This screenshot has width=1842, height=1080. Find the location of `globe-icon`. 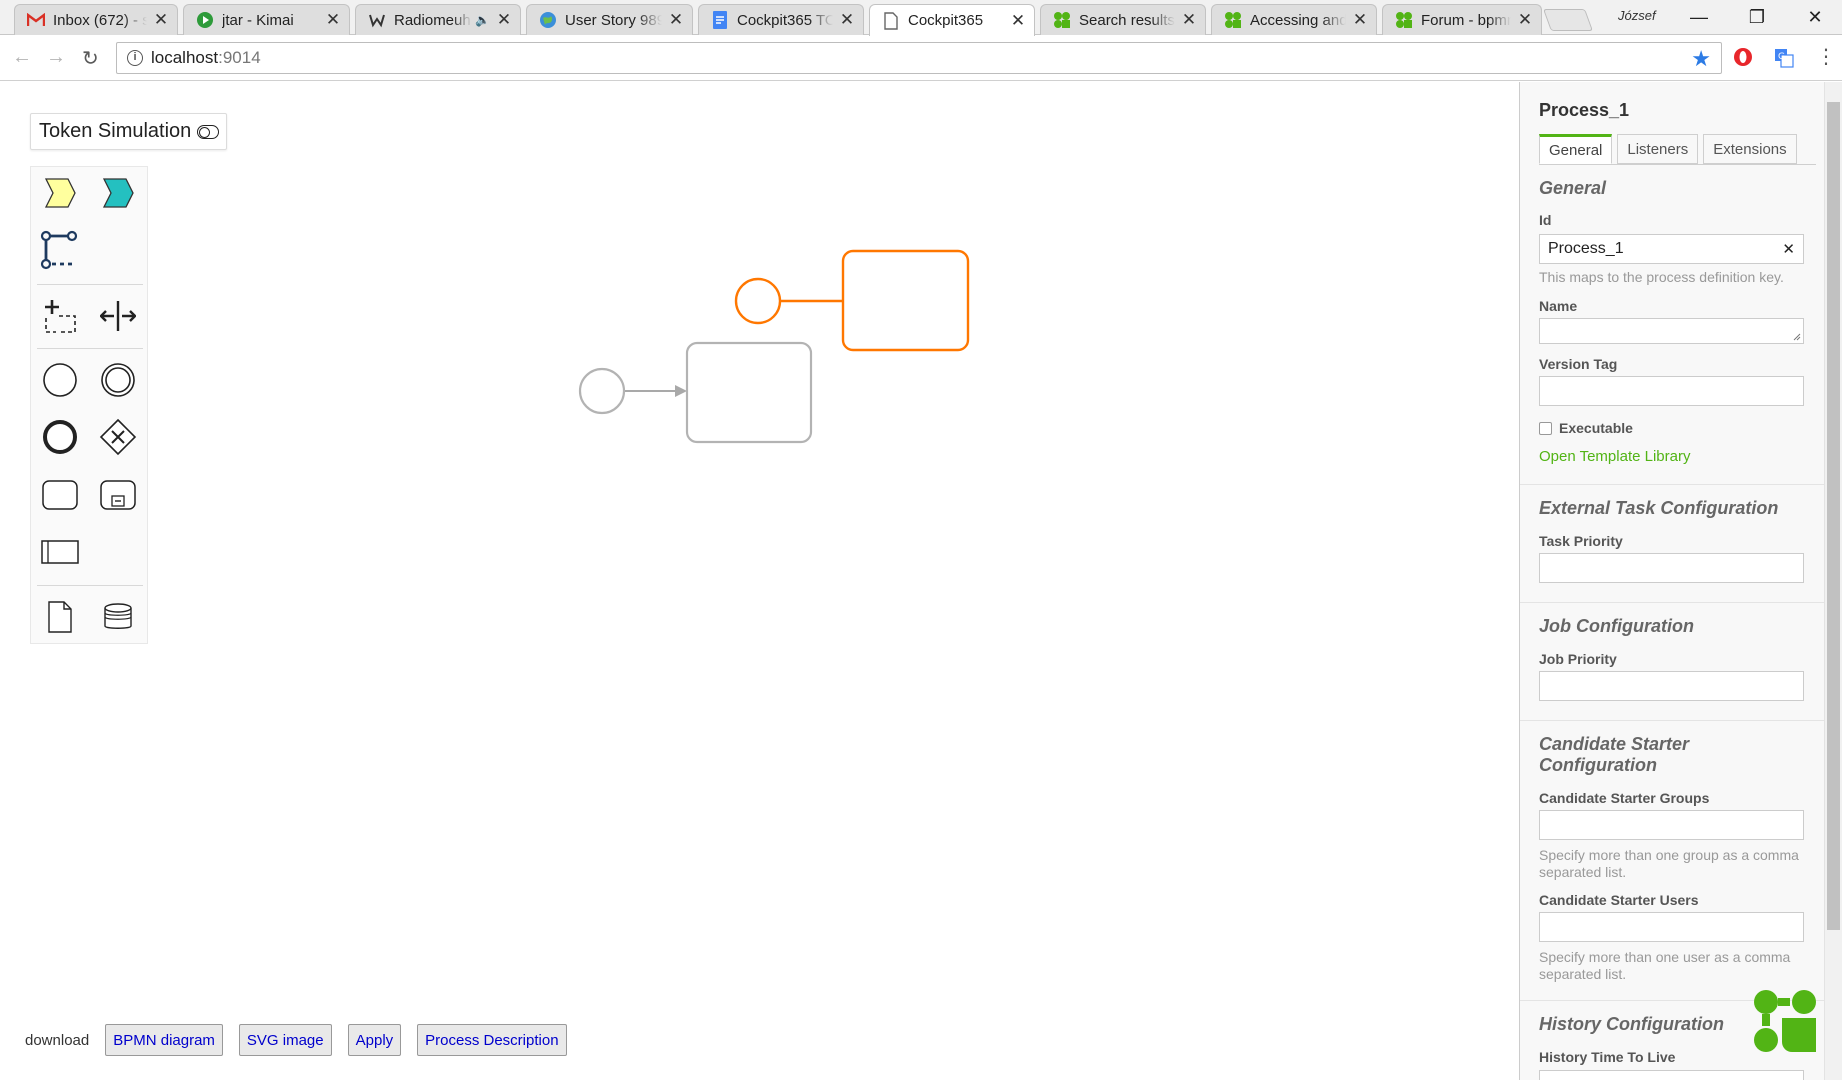

globe-icon is located at coordinates (548, 20).